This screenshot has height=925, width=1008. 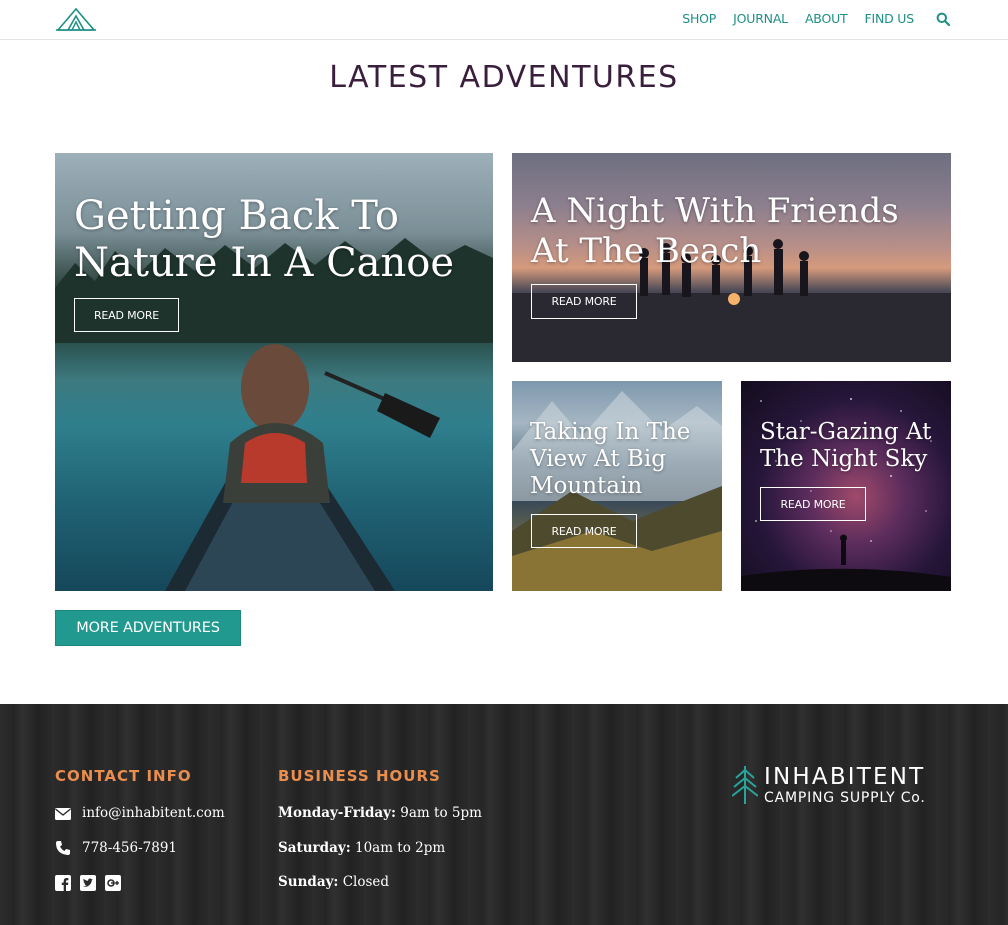 I want to click on nav-shop: SHOP, so click(x=699, y=18).